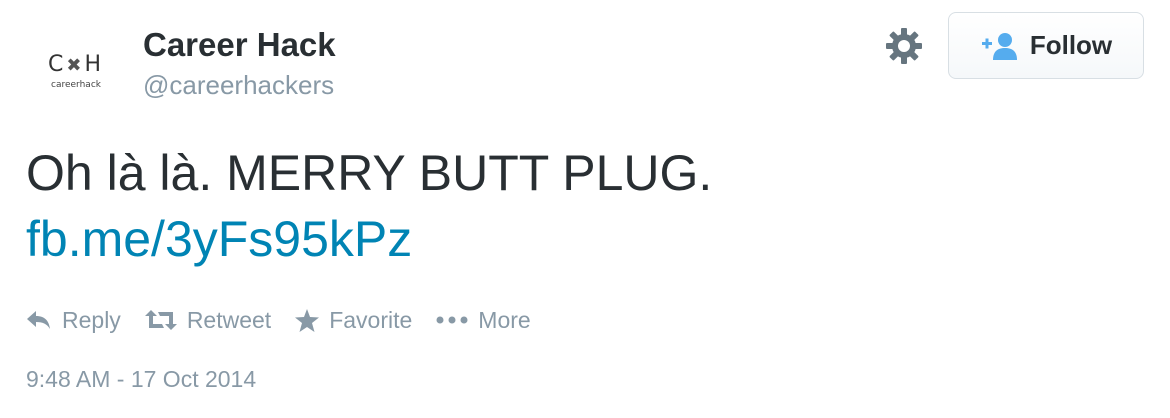 The image size is (1170, 418). What do you see at coordinates (576, 239) in the screenshot?
I see `tweet-link: fb.me/3yFs95kPz` at bounding box center [576, 239].